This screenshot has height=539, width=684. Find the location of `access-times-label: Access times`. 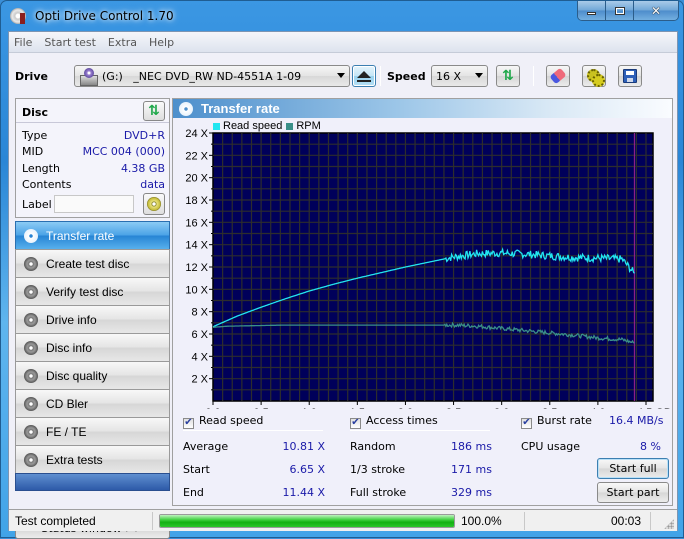

access-times-label: Access times is located at coordinates (402, 420).